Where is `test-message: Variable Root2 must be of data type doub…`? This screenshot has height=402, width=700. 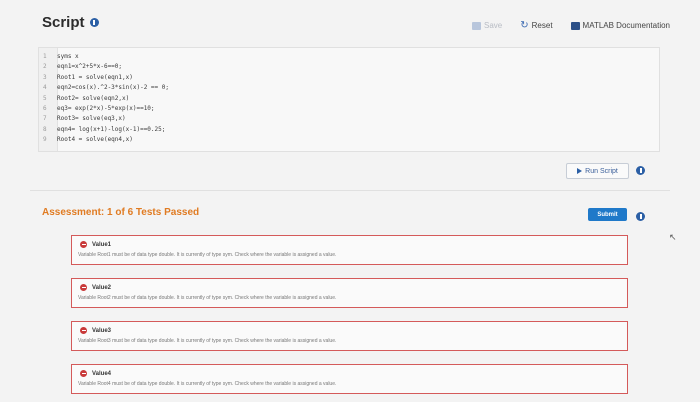
test-message: Variable Root2 must be of data type doub… is located at coordinates (207, 298).